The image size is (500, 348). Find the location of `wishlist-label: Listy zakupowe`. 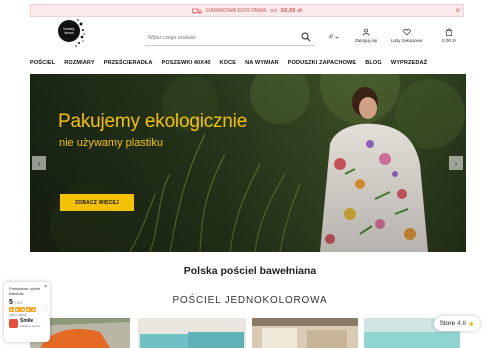

wishlist-label: Listy zakupowe is located at coordinates (407, 40).